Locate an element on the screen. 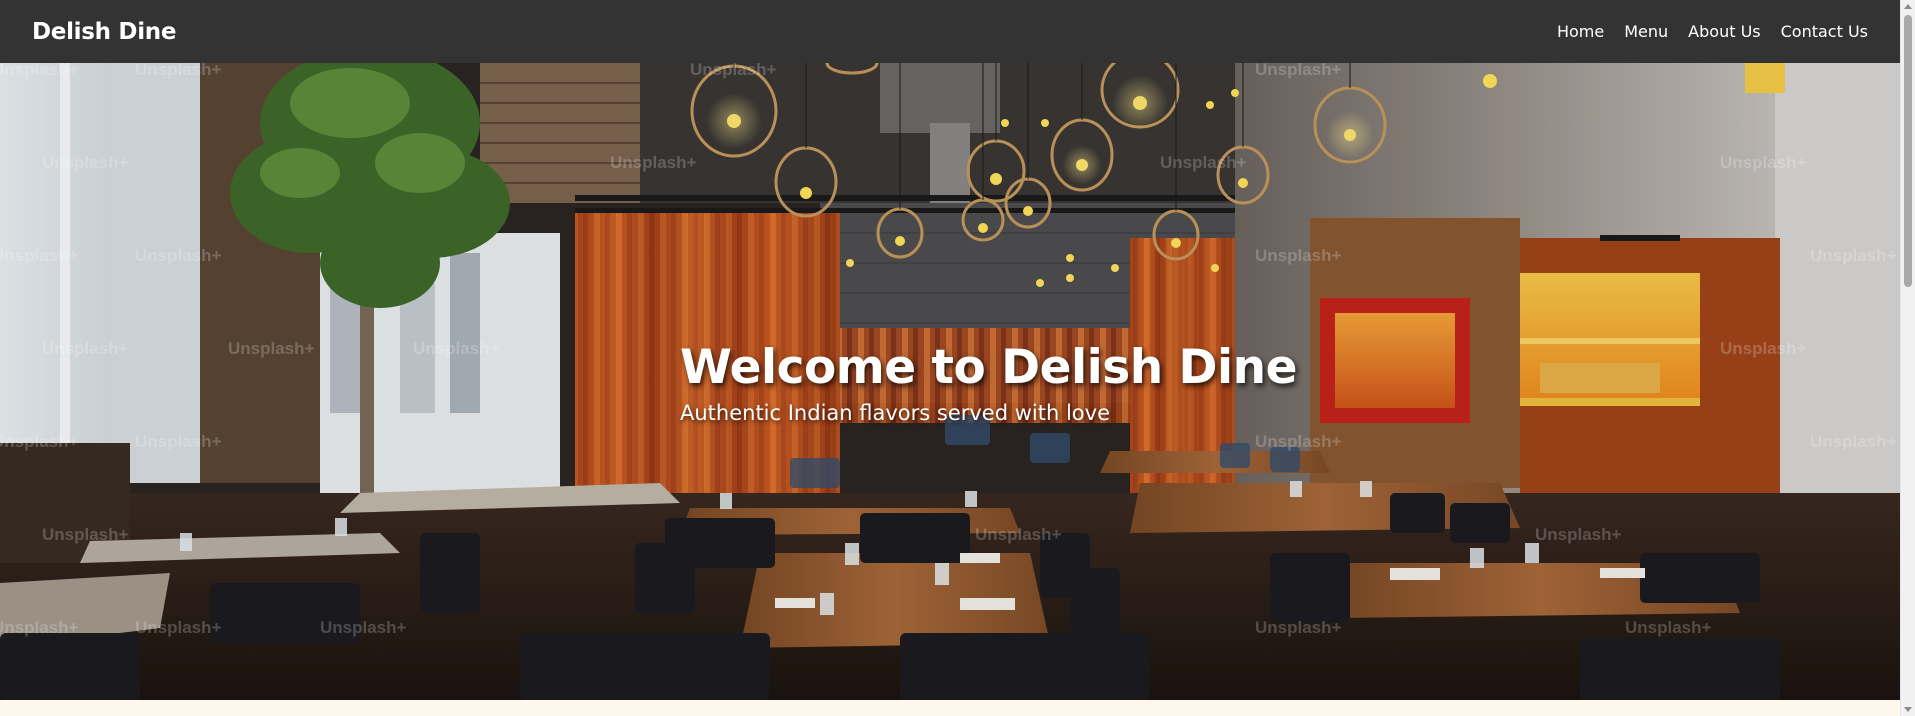 The height and width of the screenshot is (716, 1915). hero-title: Welcome to Delish Dine is located at coordinates (989, 367).